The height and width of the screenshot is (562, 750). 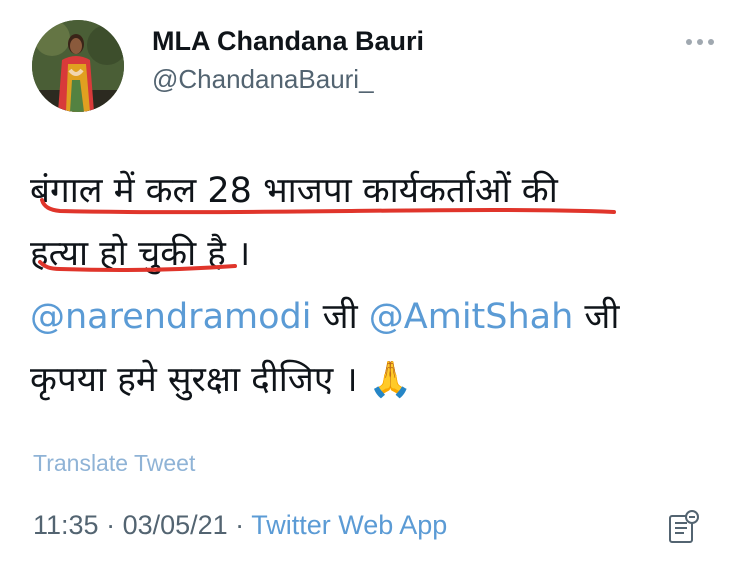 What do you see at coordinates (288, 41) in the screenshot?
I see `display-name: MLA Chandana Bauri` at bounding box center [288, 41].